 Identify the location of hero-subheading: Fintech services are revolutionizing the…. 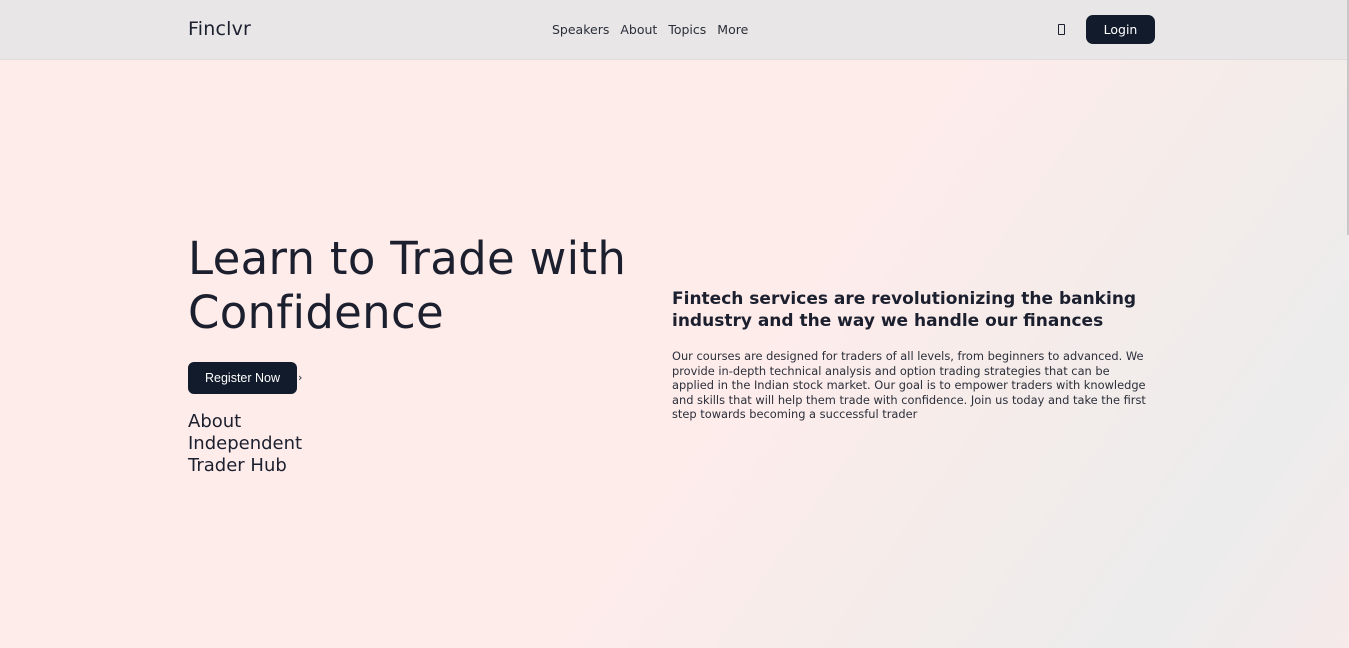
(904, 310).